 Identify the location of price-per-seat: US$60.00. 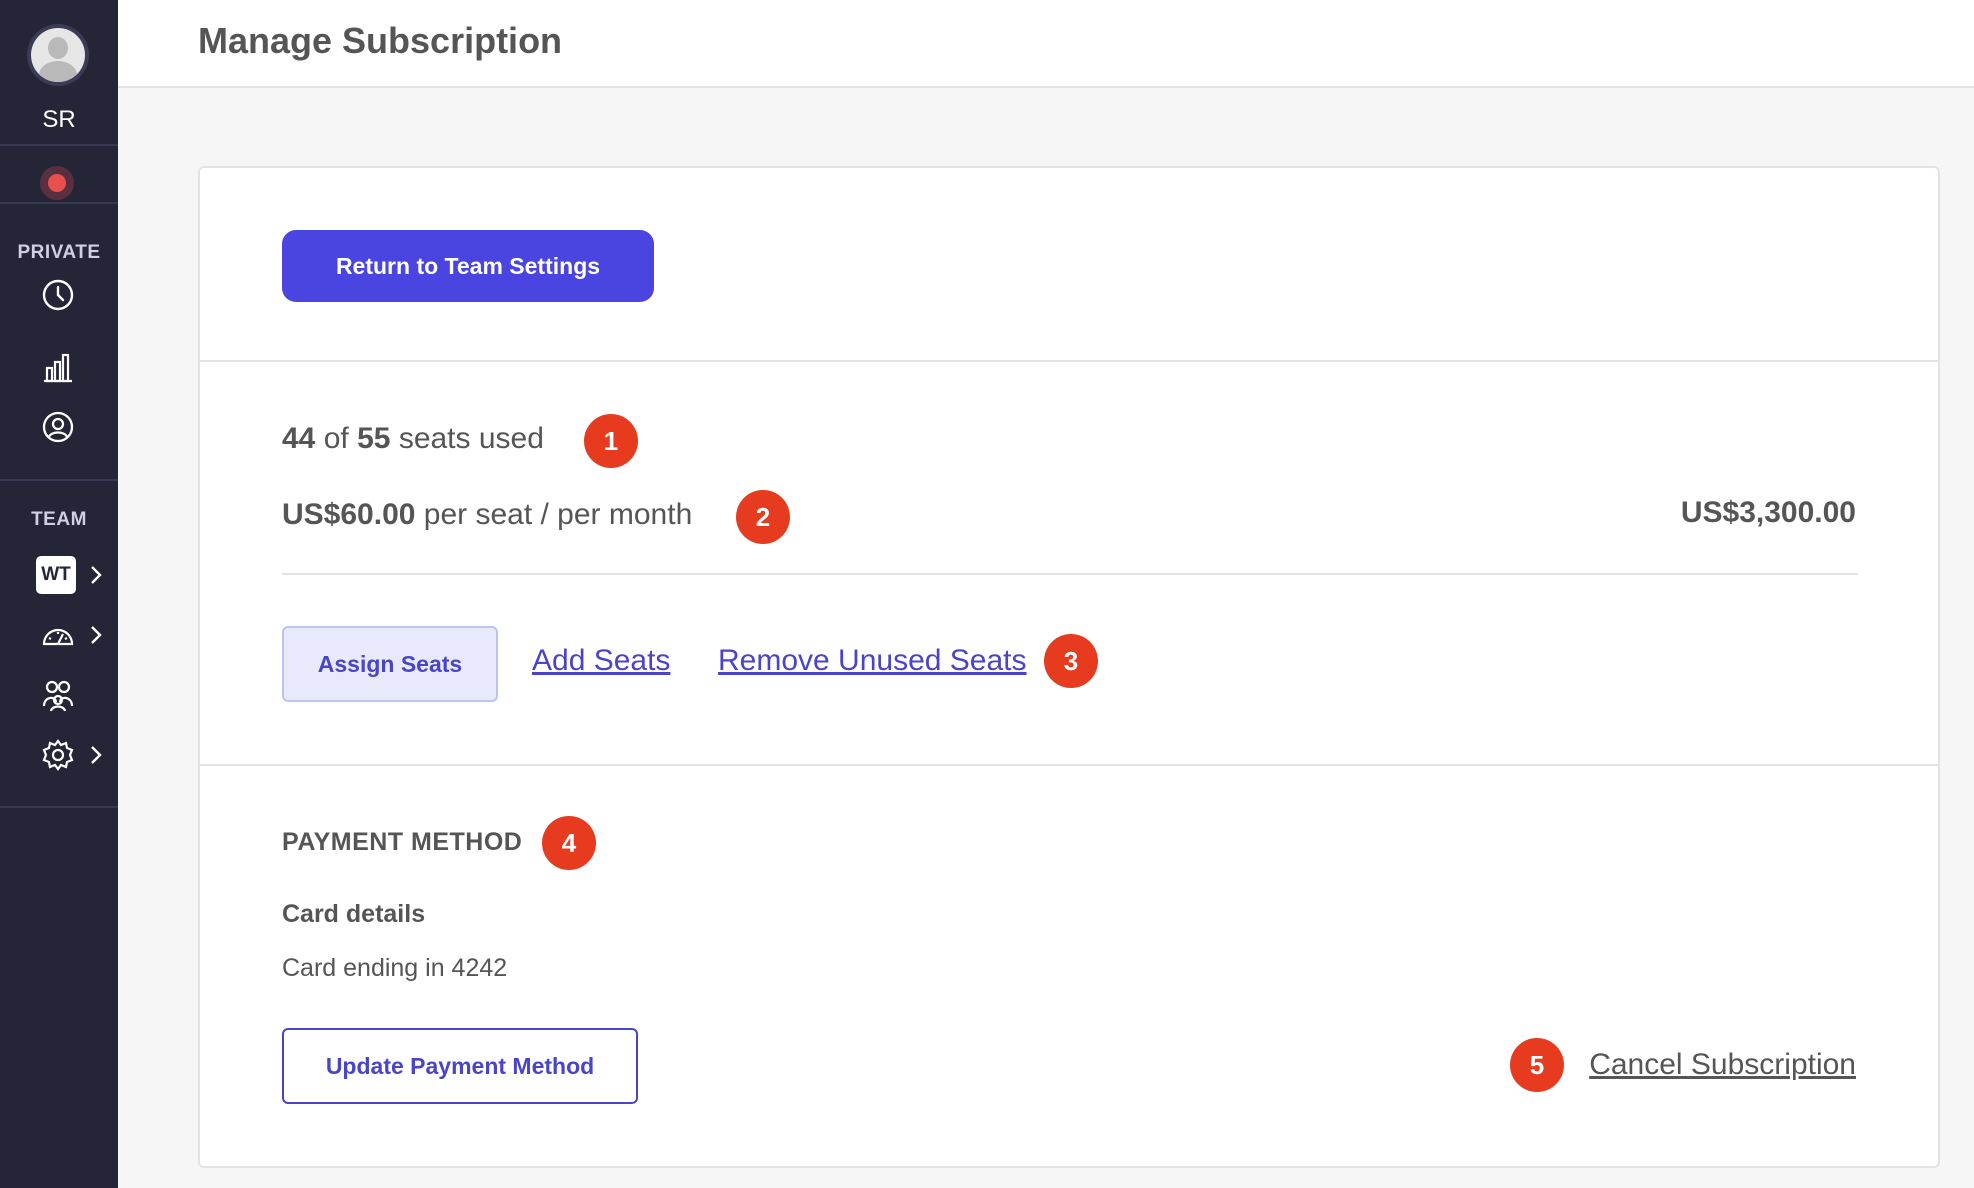
(349, 514).